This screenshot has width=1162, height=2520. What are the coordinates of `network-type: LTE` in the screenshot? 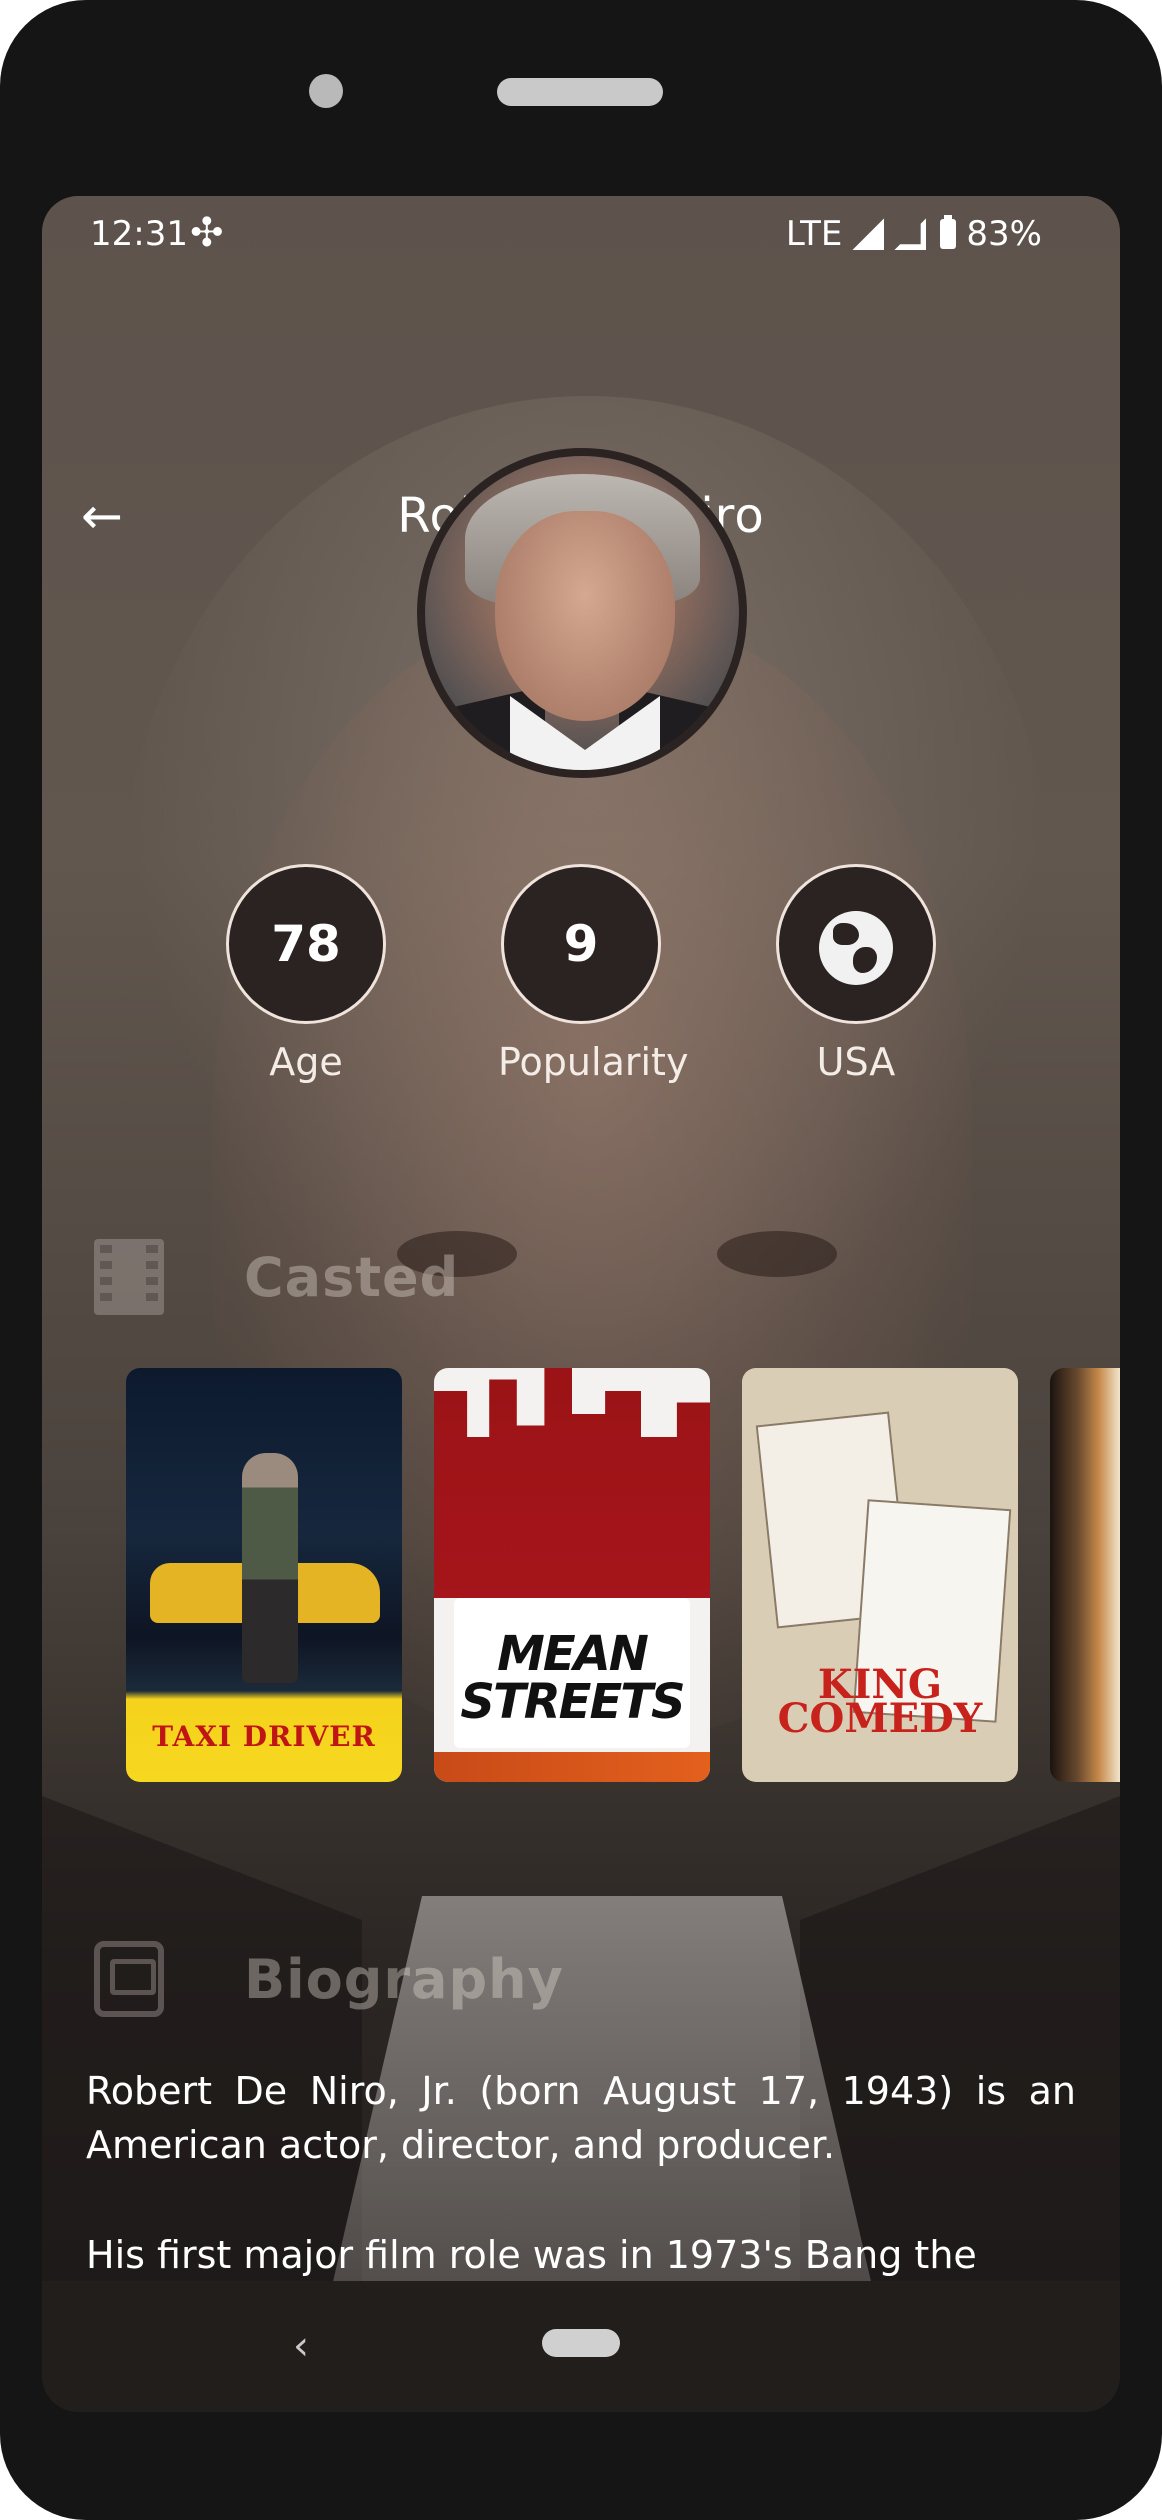 It's located at (814, 234).